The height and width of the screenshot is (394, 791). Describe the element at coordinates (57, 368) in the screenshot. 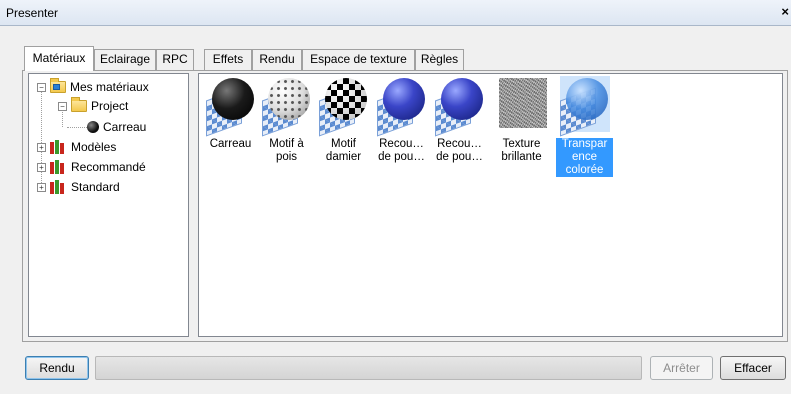

I see `render-button: Rendu` at that location.